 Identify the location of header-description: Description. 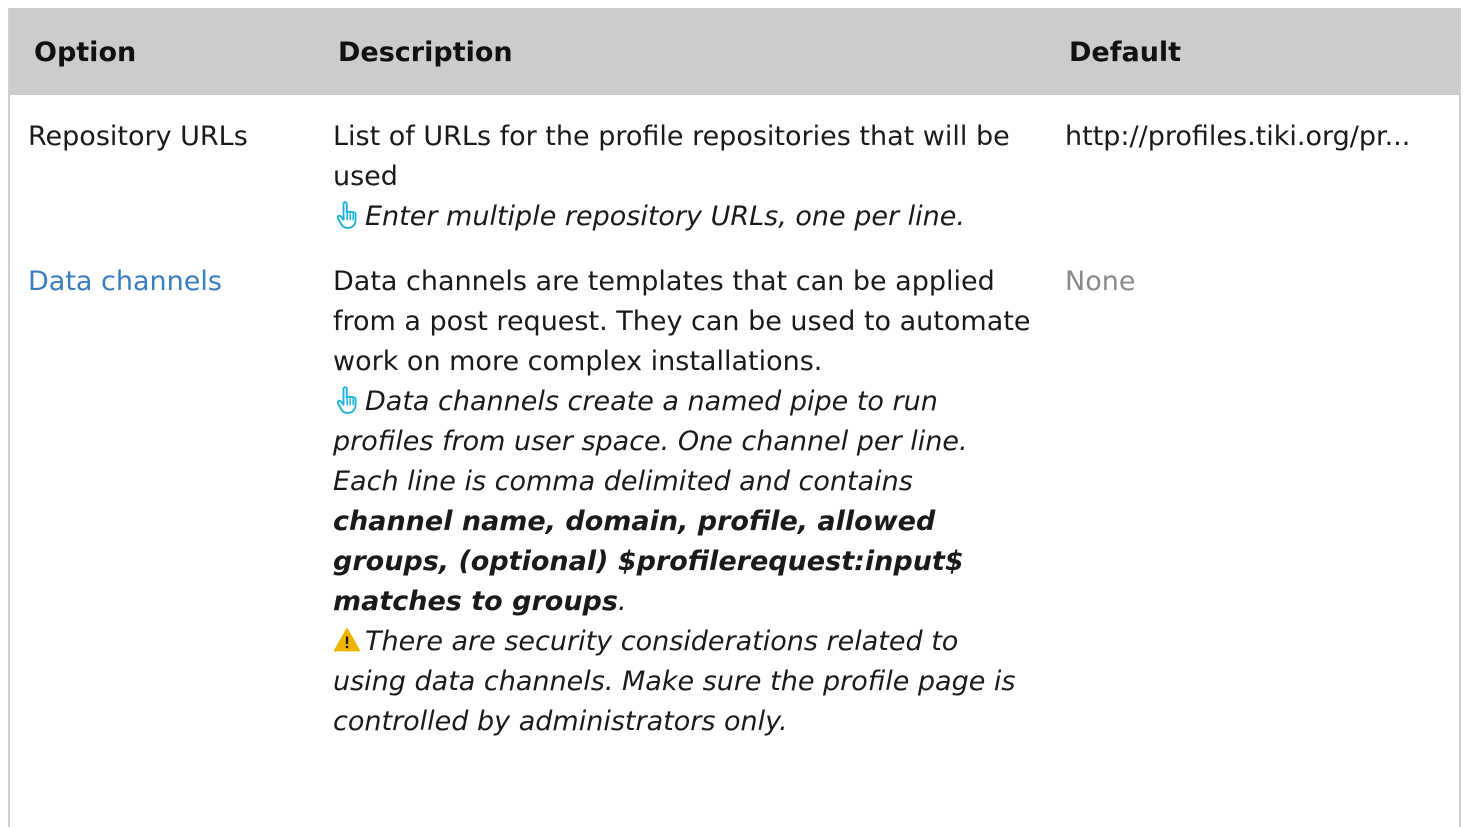
(425, 52).